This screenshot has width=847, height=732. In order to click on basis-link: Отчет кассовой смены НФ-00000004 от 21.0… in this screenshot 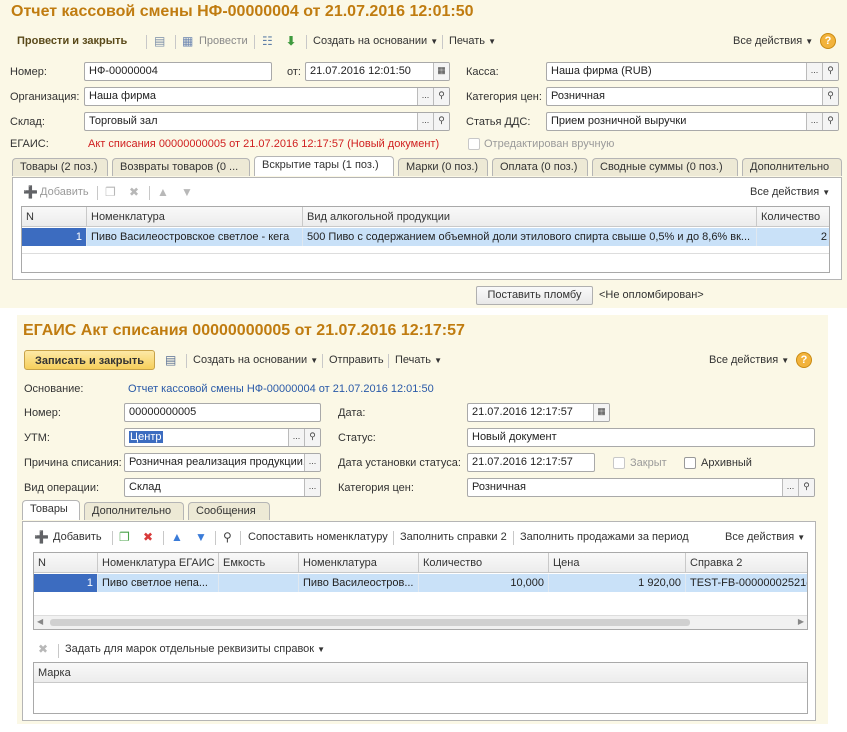, I will do `click(281, 389)`.